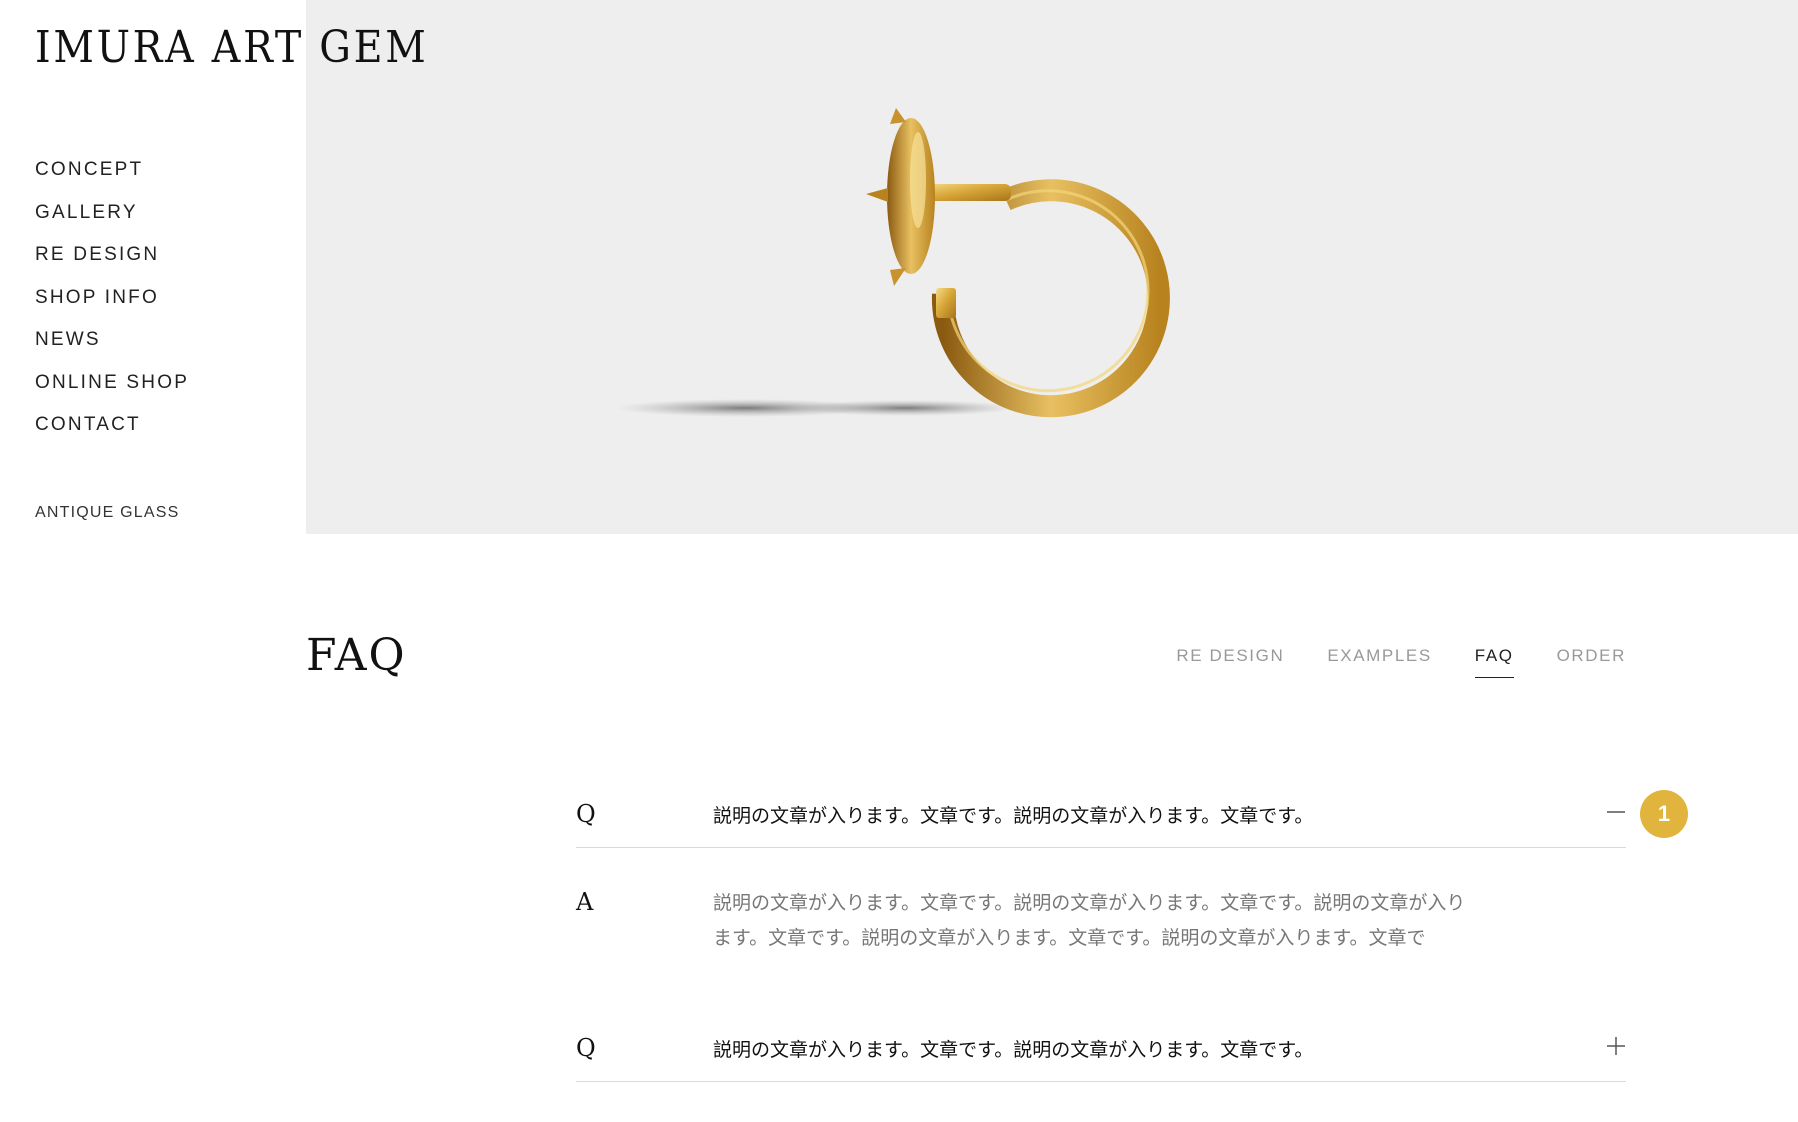  Describe the element at coordinates (112, 432) in the screenshot. I see `sidebar-item-contact: CONTACT` at that location.